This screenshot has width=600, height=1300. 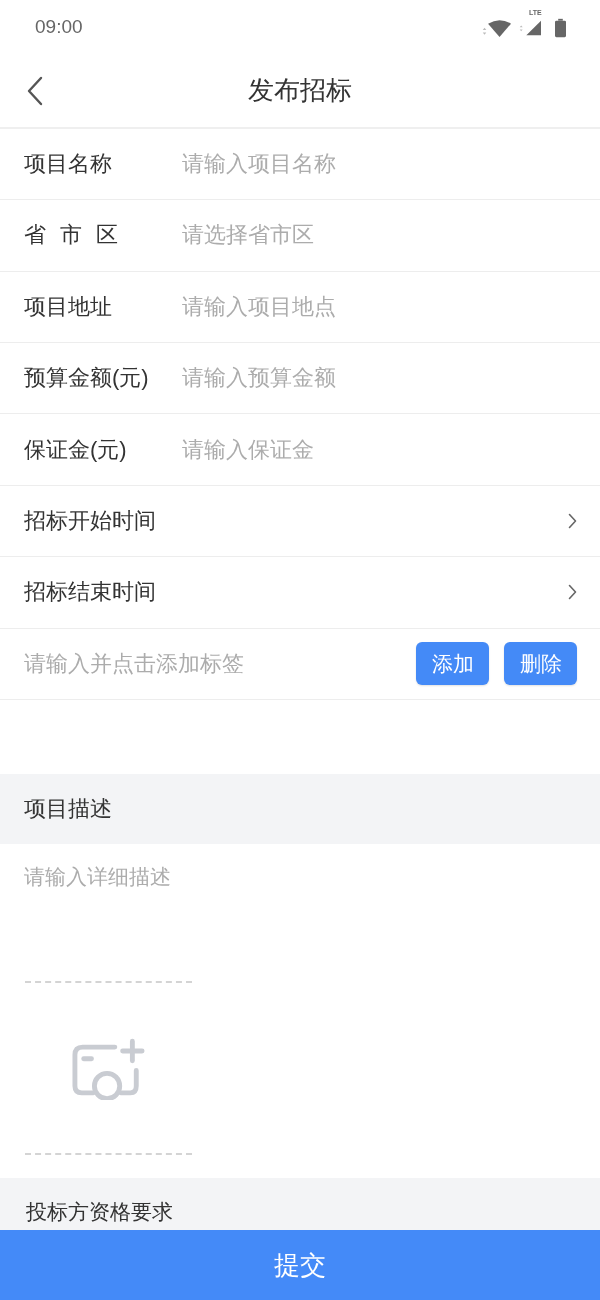 I want to click on description-field: 请输入详细描述, so click(x=300, y=912).